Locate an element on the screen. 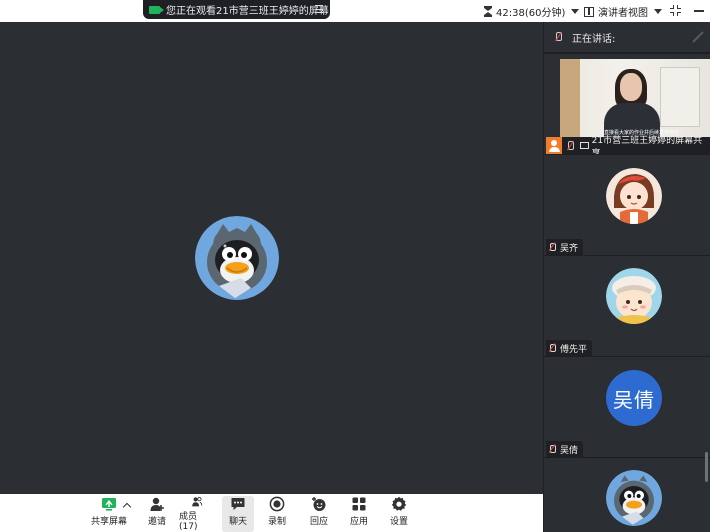 The height and width of the screenshot is (532, 710). presenter-video-tile: 直接看大家的作业并后续发布作业 21市营三班王婷婷的屏幕共享 is located at coordinates (627, 106).